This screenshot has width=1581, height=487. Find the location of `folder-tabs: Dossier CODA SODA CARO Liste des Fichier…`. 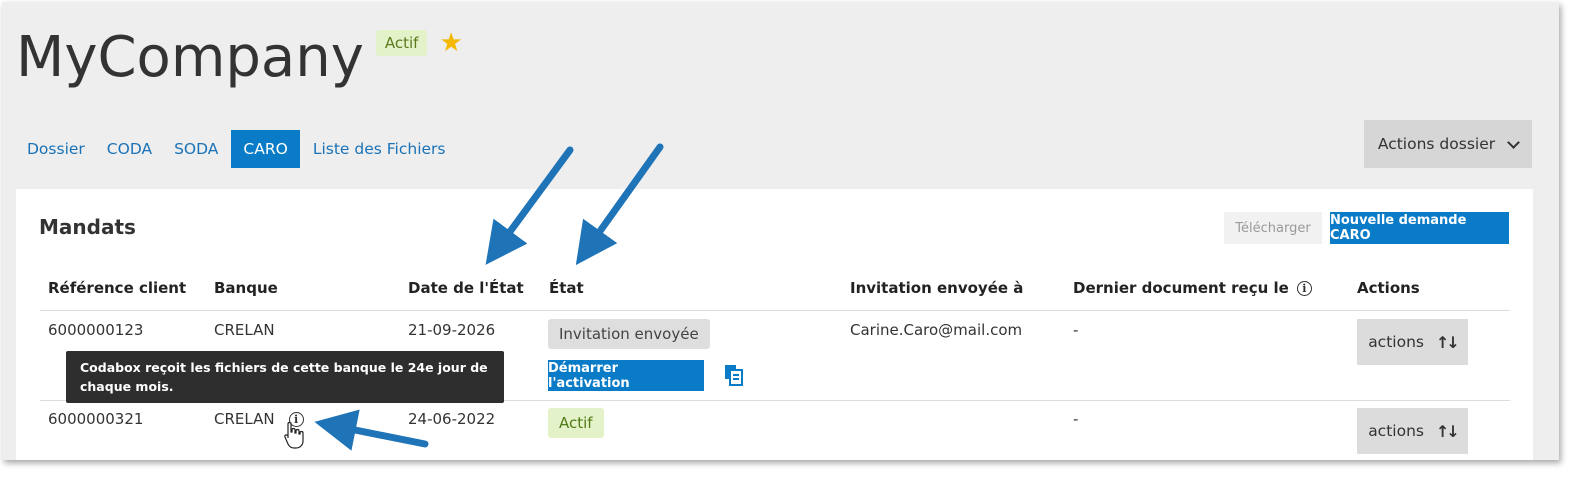

folder-tabs: Dossier CODA SODA CARO Liste des Fichier… is located at coordinates (236, 149).